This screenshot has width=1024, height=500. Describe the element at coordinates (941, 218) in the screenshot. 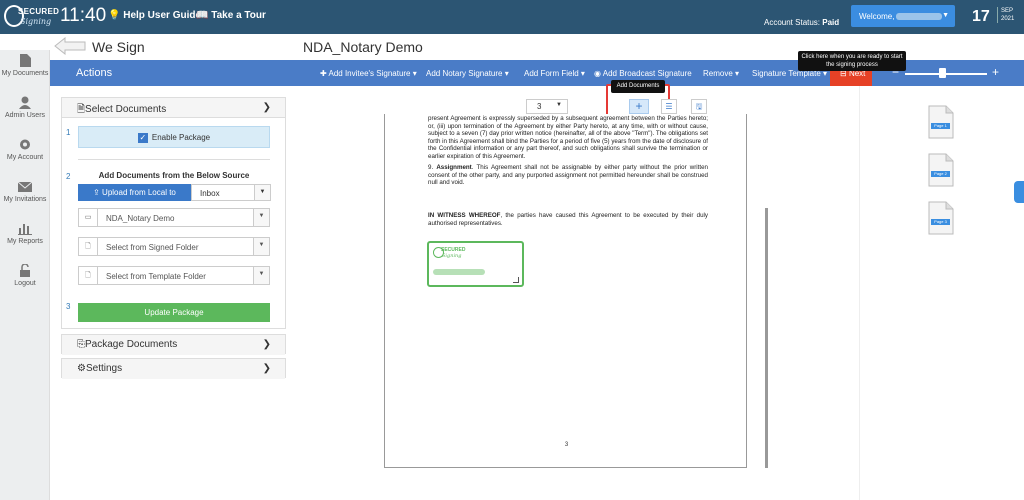

I see `page-thumbnail-label: Page 3` at that location.